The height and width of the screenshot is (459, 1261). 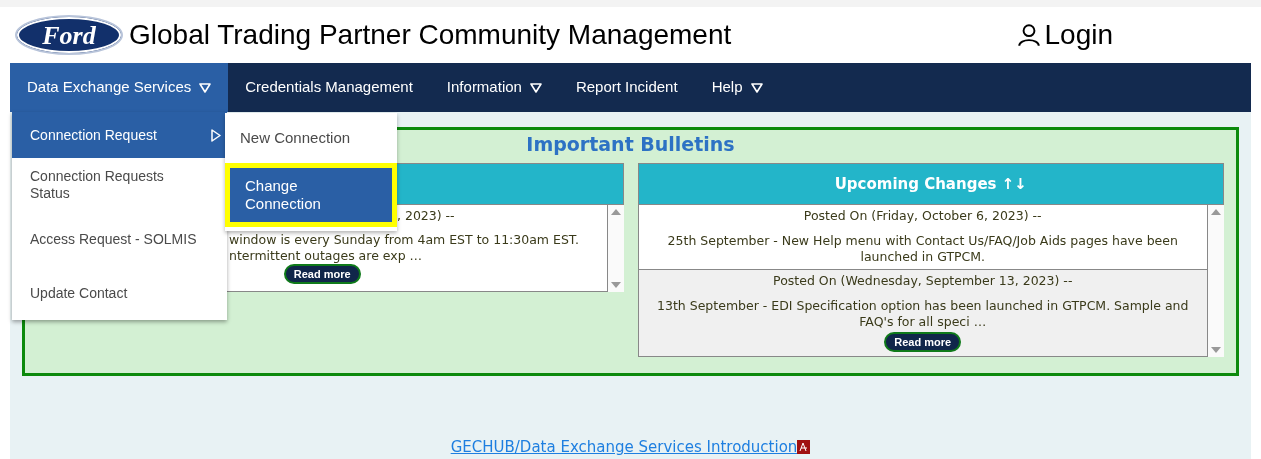 I want to click on post-date: , 2023) --, so click(x=426, y=216).